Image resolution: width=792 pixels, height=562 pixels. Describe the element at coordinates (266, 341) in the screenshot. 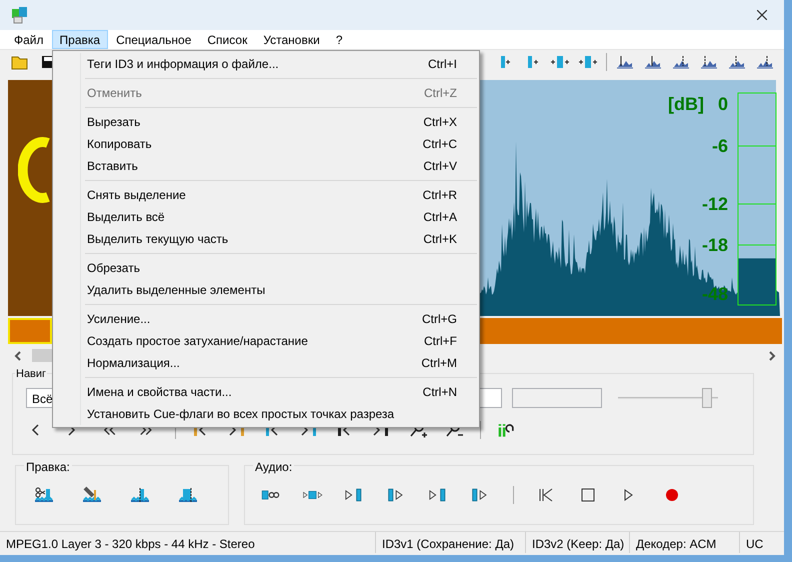

I see `menu-option: Создать простое затухание/нарастание Ctrl+F` at that location.